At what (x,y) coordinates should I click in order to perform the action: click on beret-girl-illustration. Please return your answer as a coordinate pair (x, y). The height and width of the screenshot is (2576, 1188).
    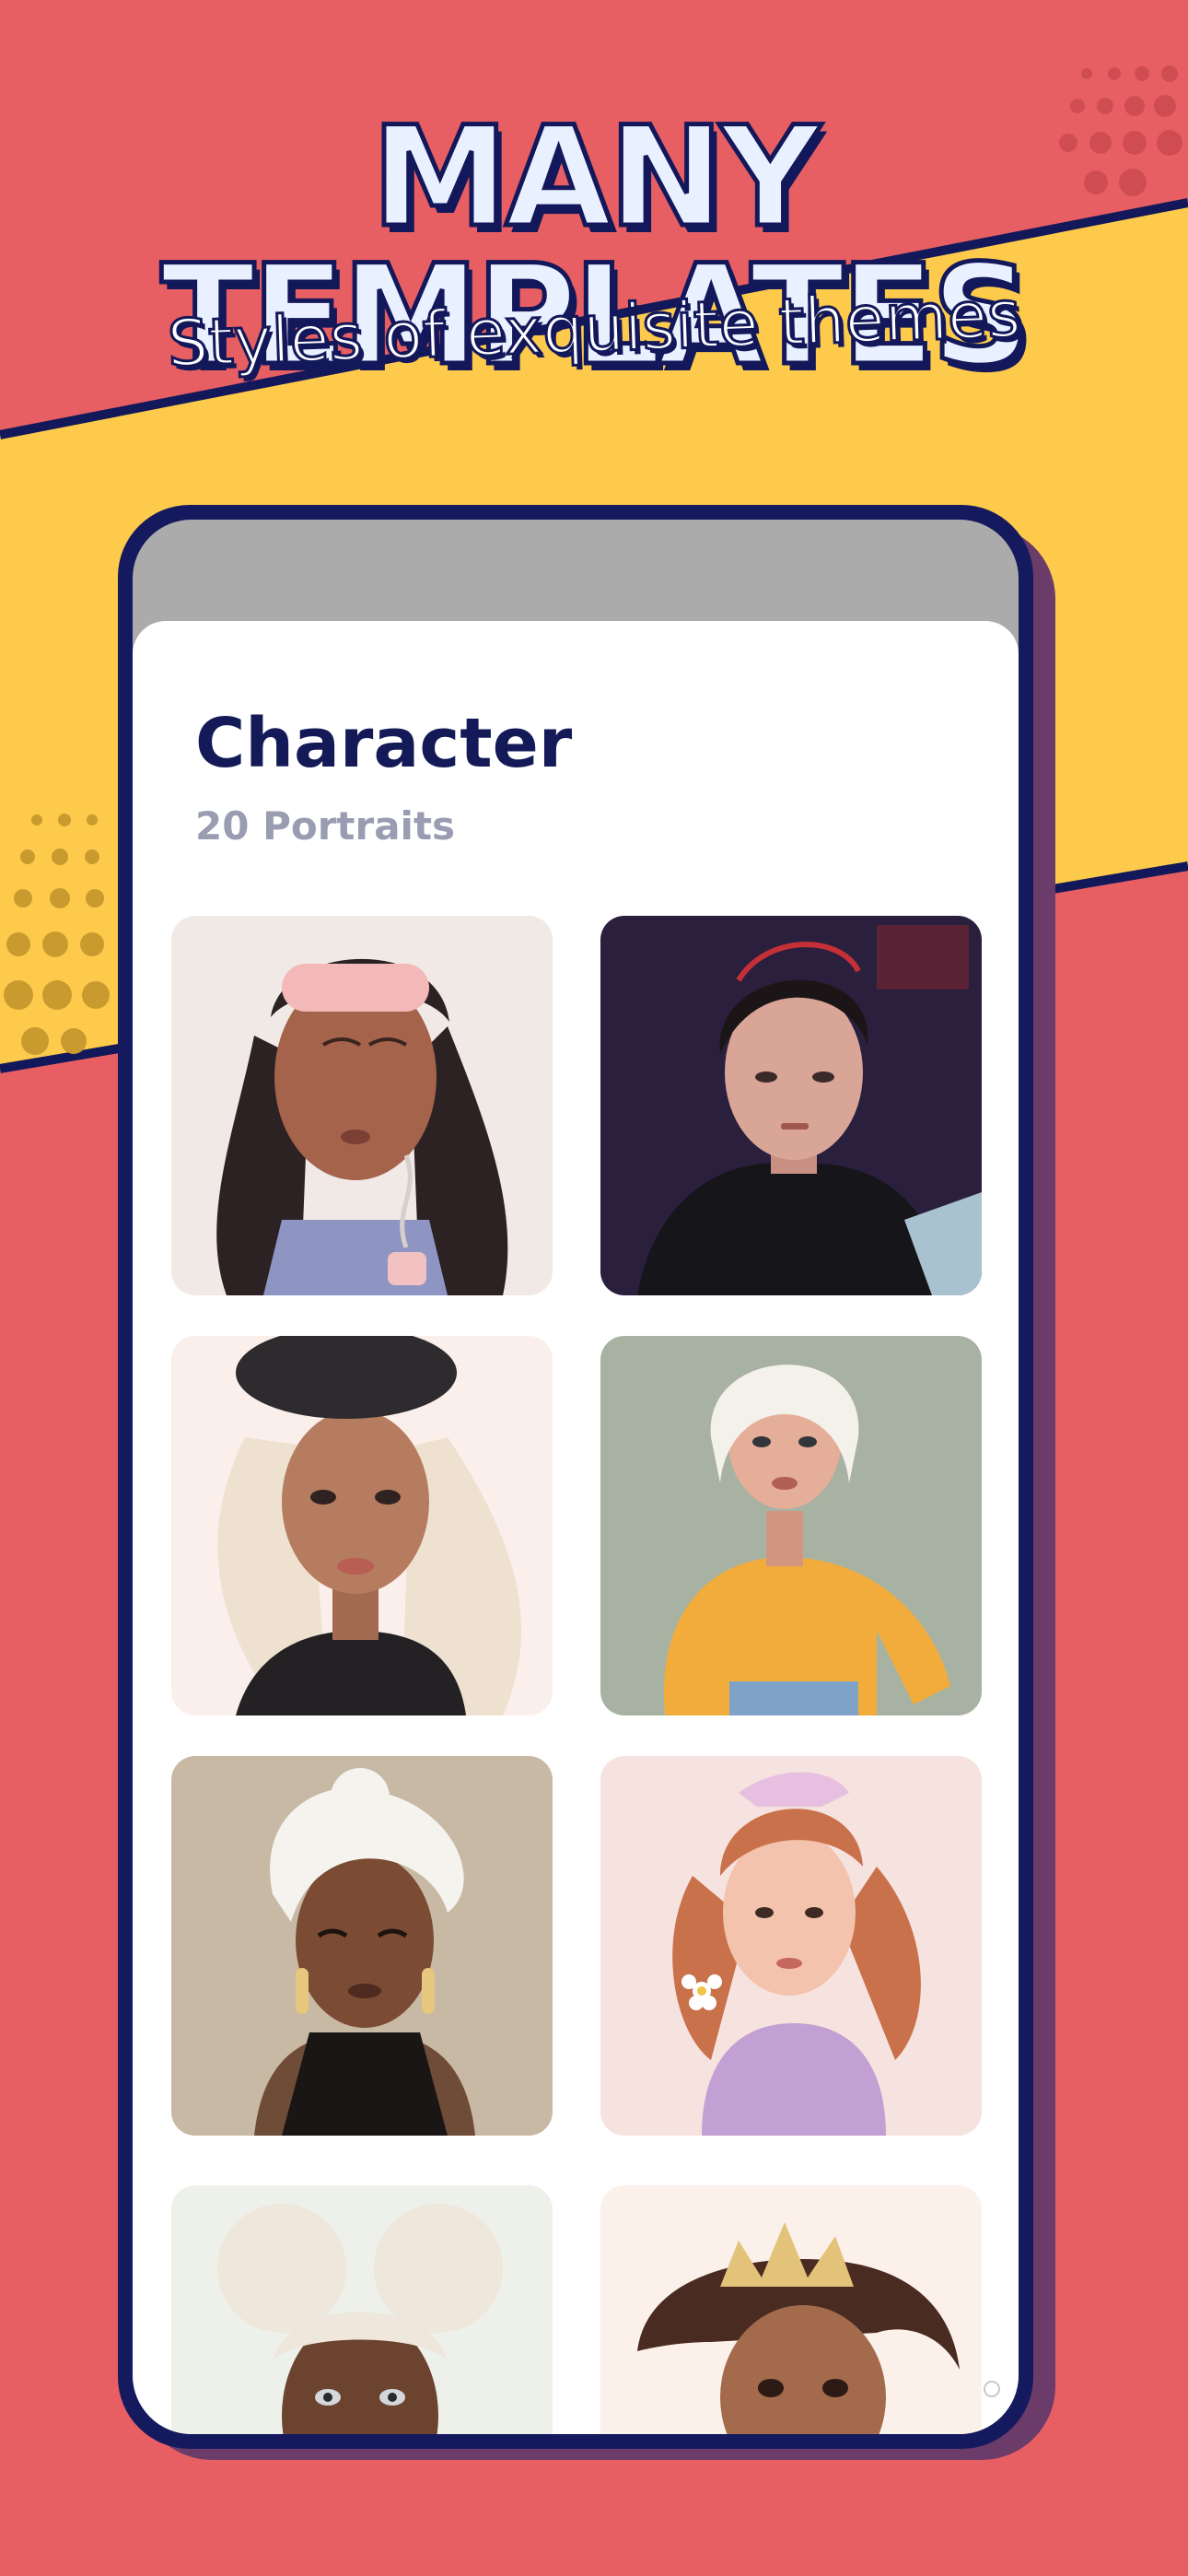
    Looking at the image, I should click on (362, 1525).